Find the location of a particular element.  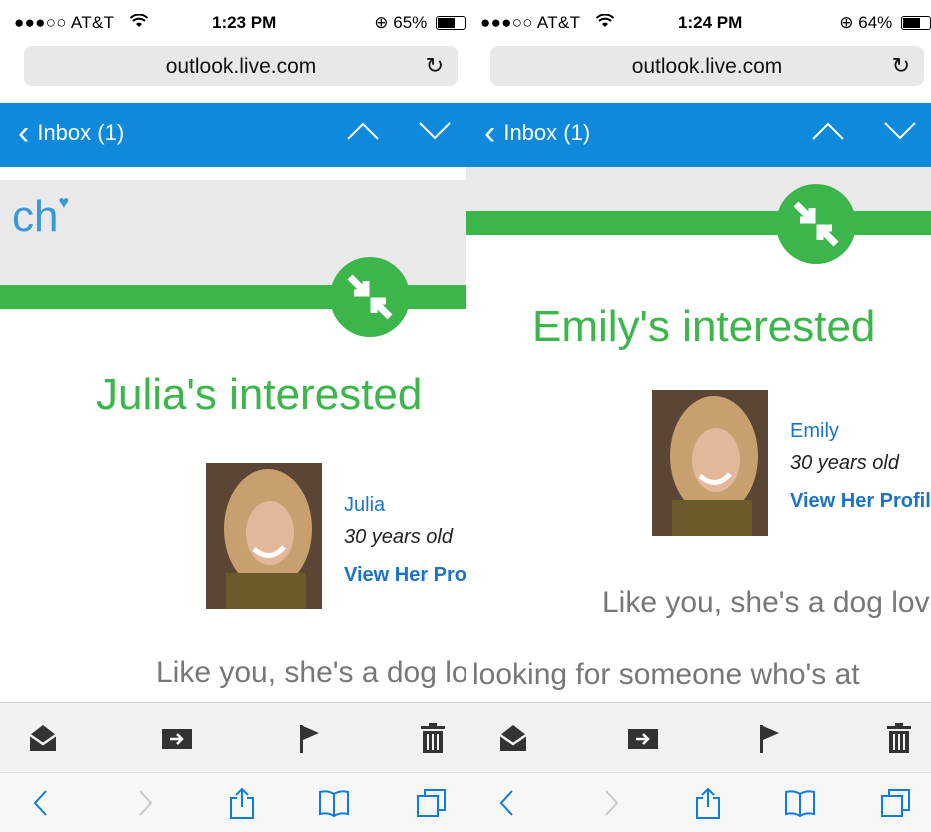

profile-name: Emily is located at coordinates (814, 431).